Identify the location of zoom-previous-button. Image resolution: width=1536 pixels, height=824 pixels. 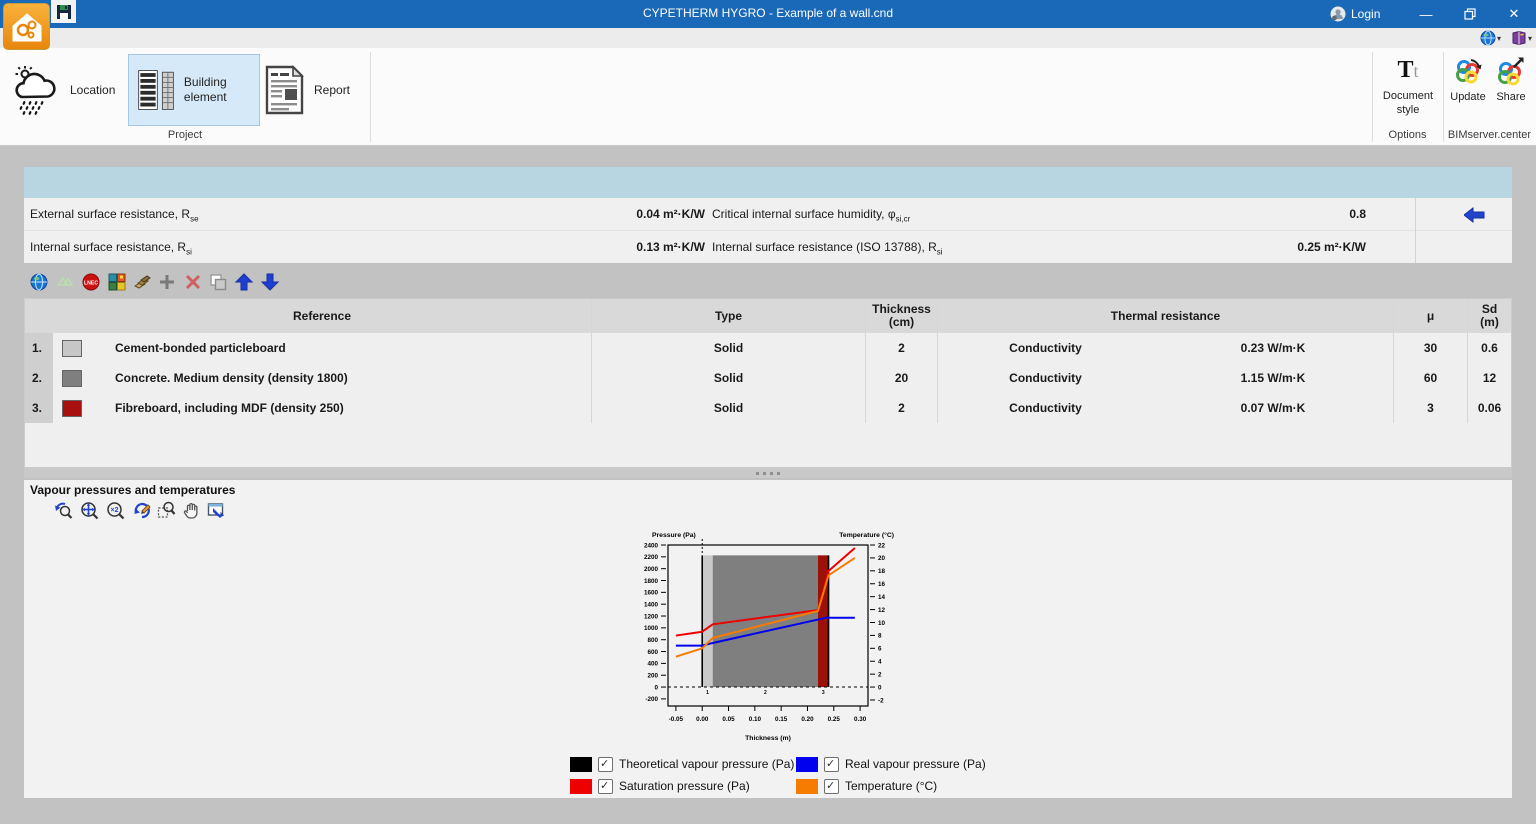
(63, 510).